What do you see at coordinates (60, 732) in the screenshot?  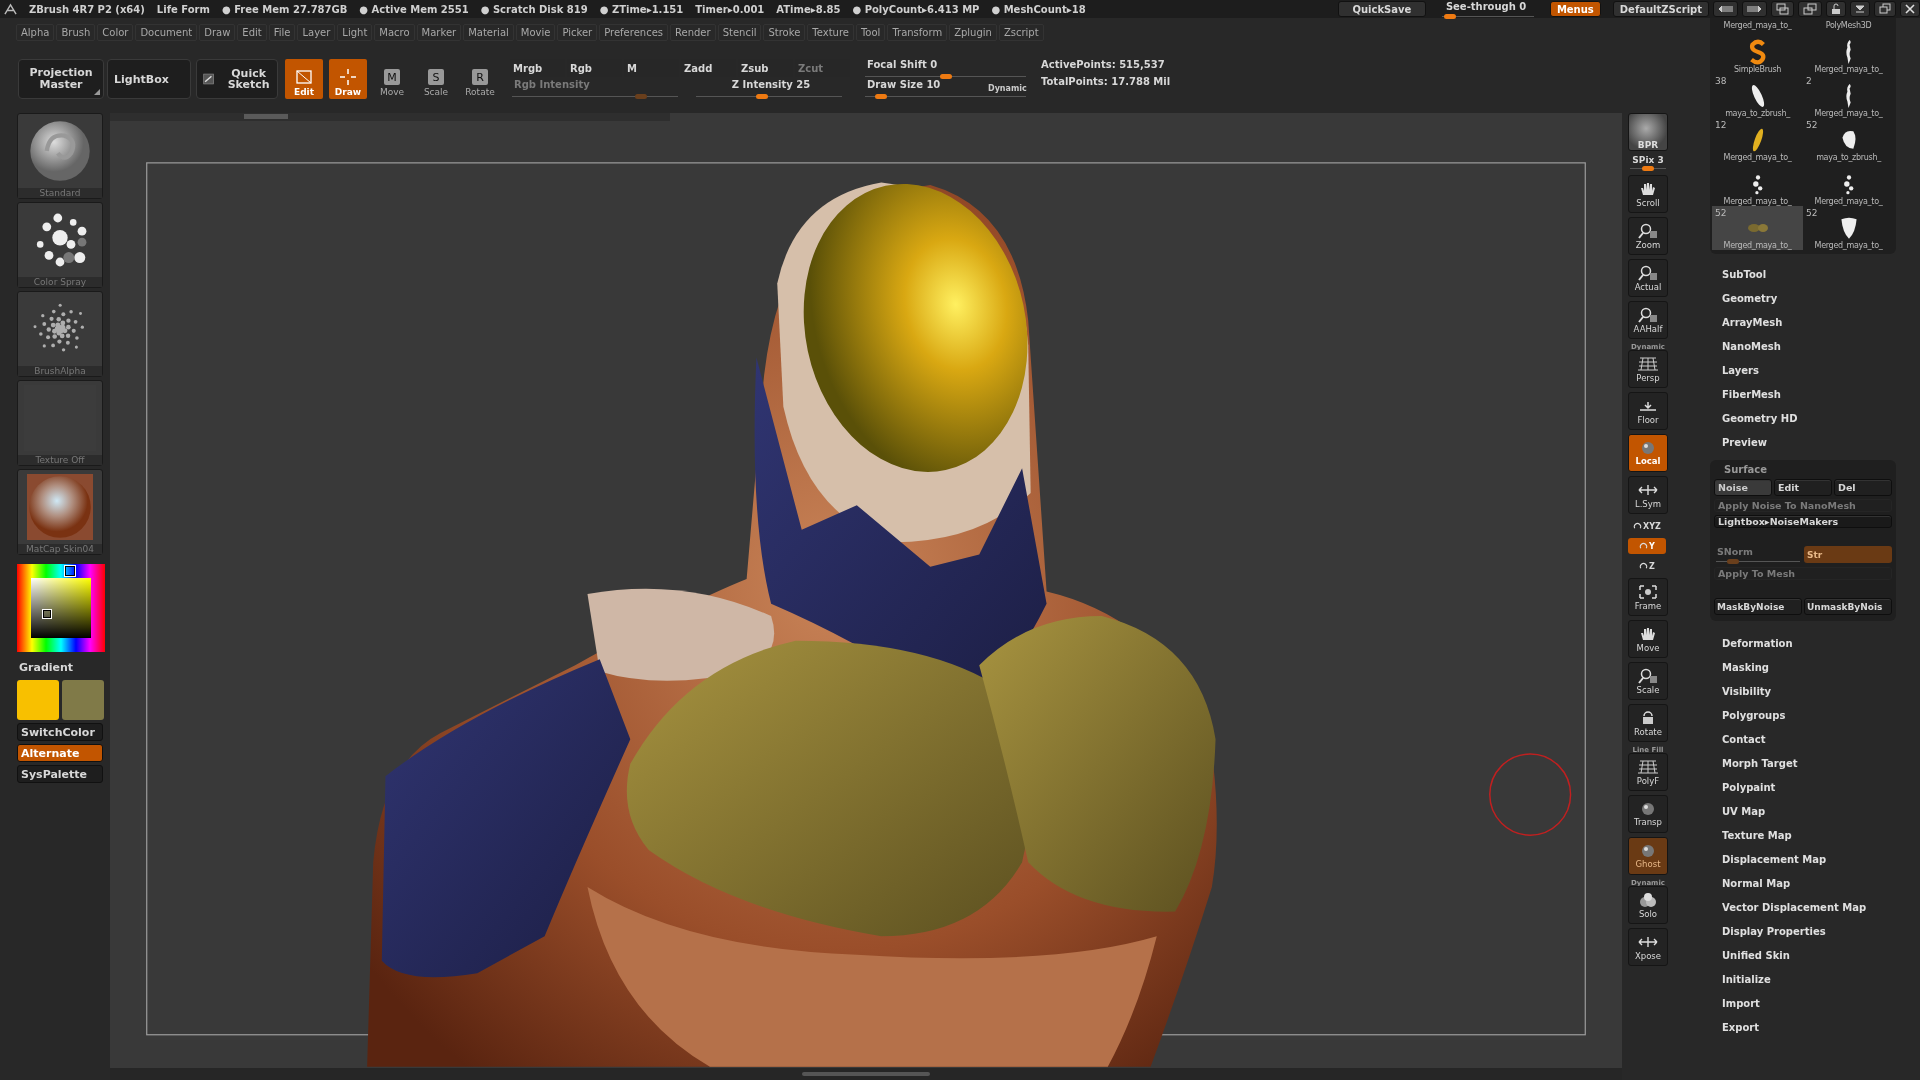 I see `color-option-button: SwitchColor` at bounding box center [60, 732].